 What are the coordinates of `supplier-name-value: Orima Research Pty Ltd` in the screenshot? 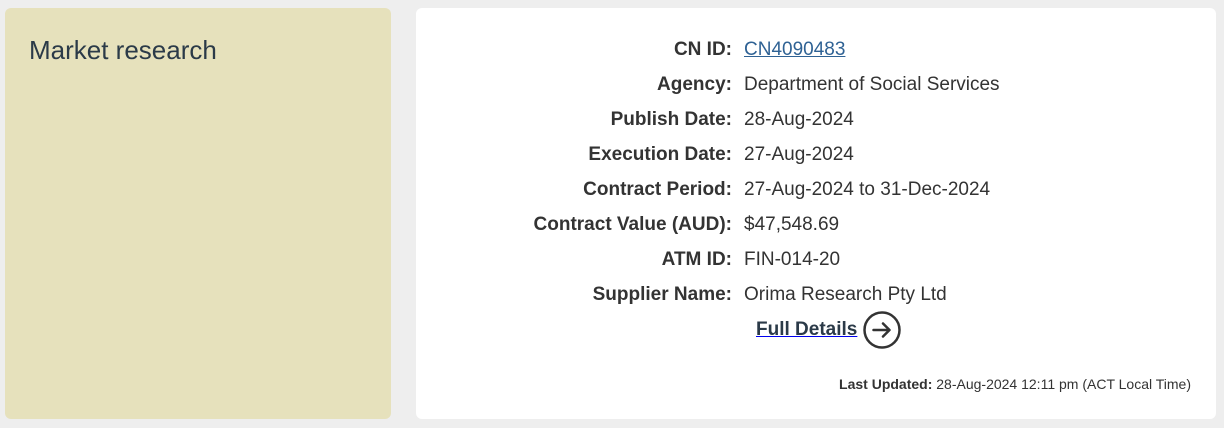 It's located at (845, 294).